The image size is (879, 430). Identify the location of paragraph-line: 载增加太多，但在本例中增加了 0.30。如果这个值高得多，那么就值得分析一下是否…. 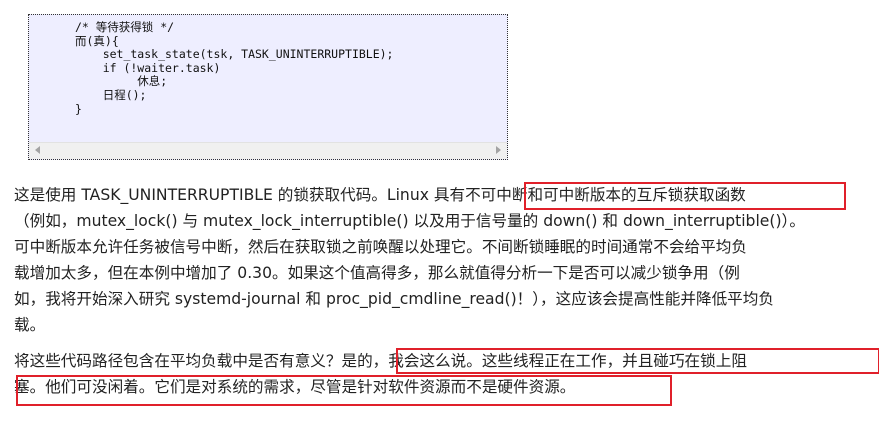
(377, 273).